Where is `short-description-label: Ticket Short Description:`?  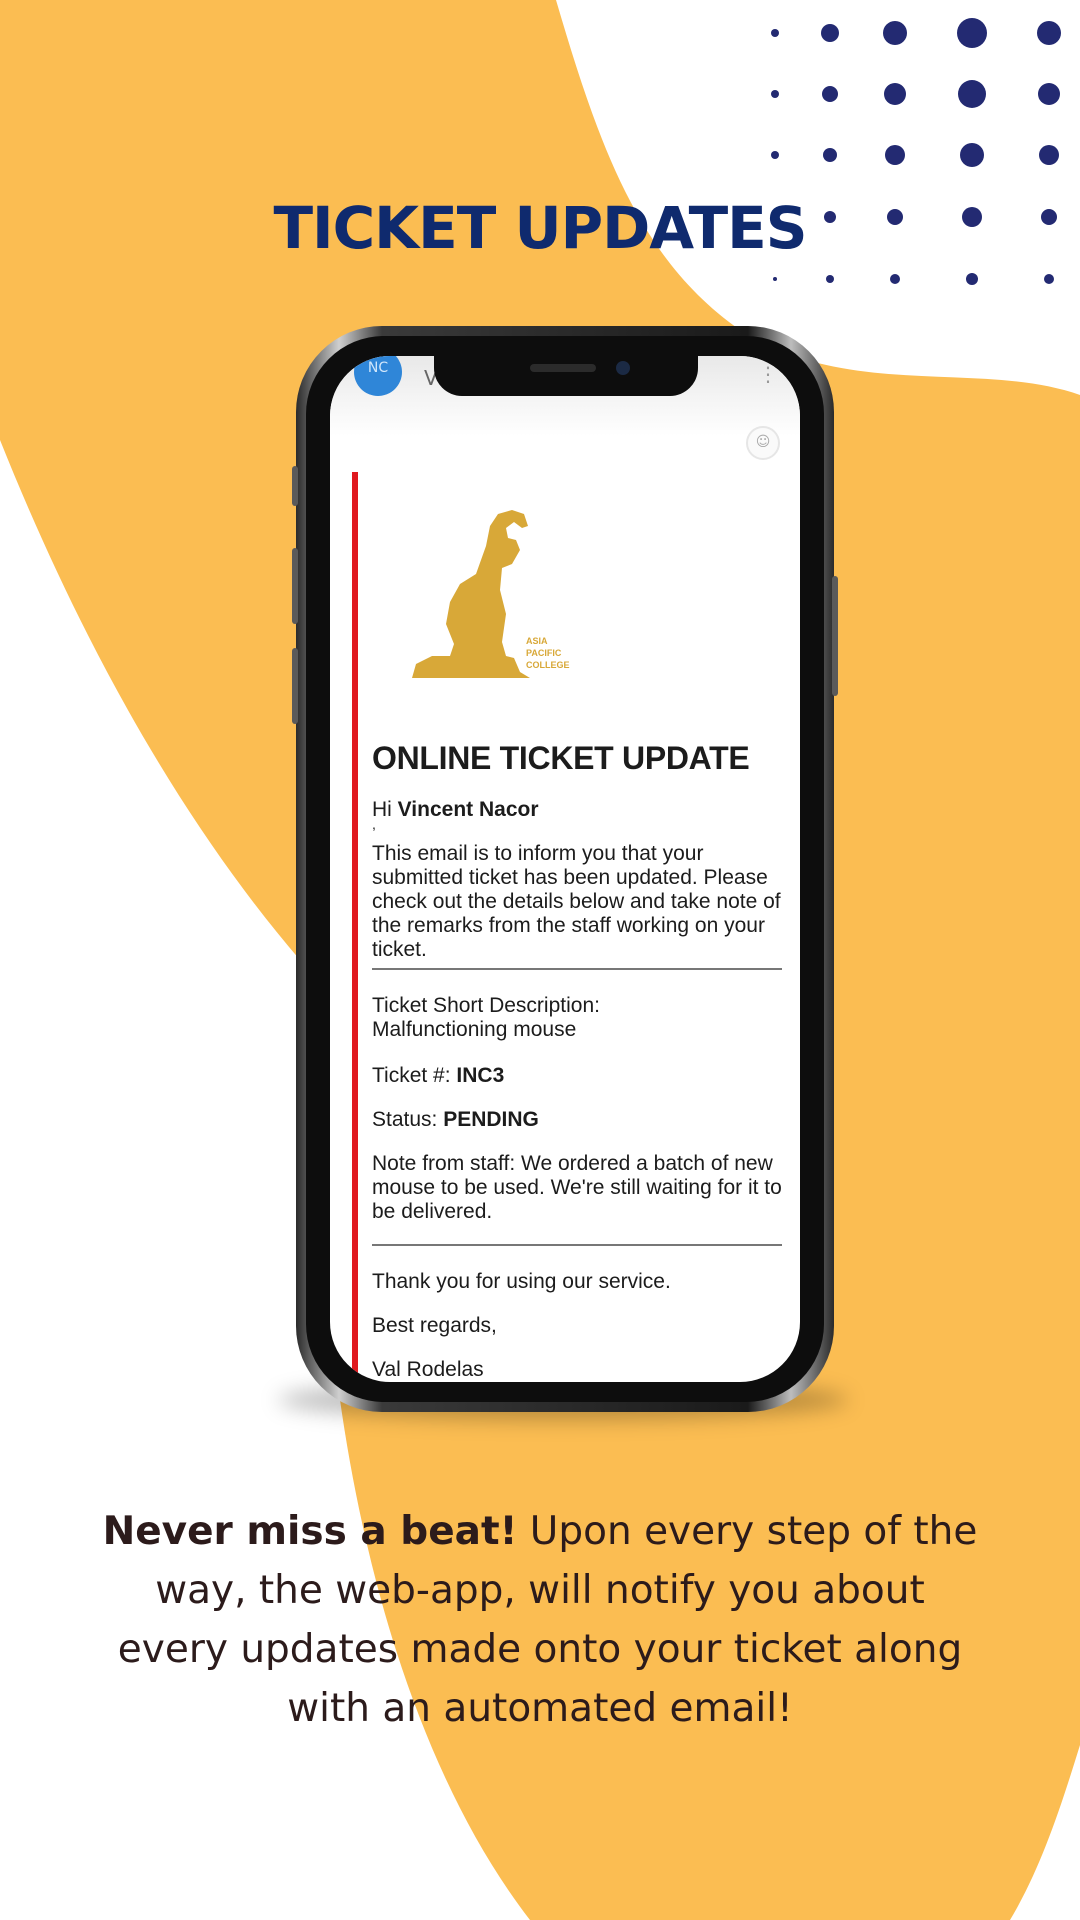
short-description-label: Ticket Short Description: is located at coordinates (486, 1005).